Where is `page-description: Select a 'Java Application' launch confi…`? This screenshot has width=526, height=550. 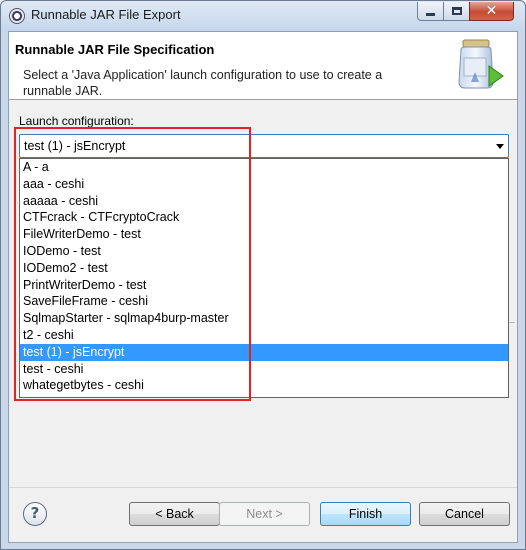 page-description: Select a 'Java Application' launch confi… is located at coordinates (203, 83).